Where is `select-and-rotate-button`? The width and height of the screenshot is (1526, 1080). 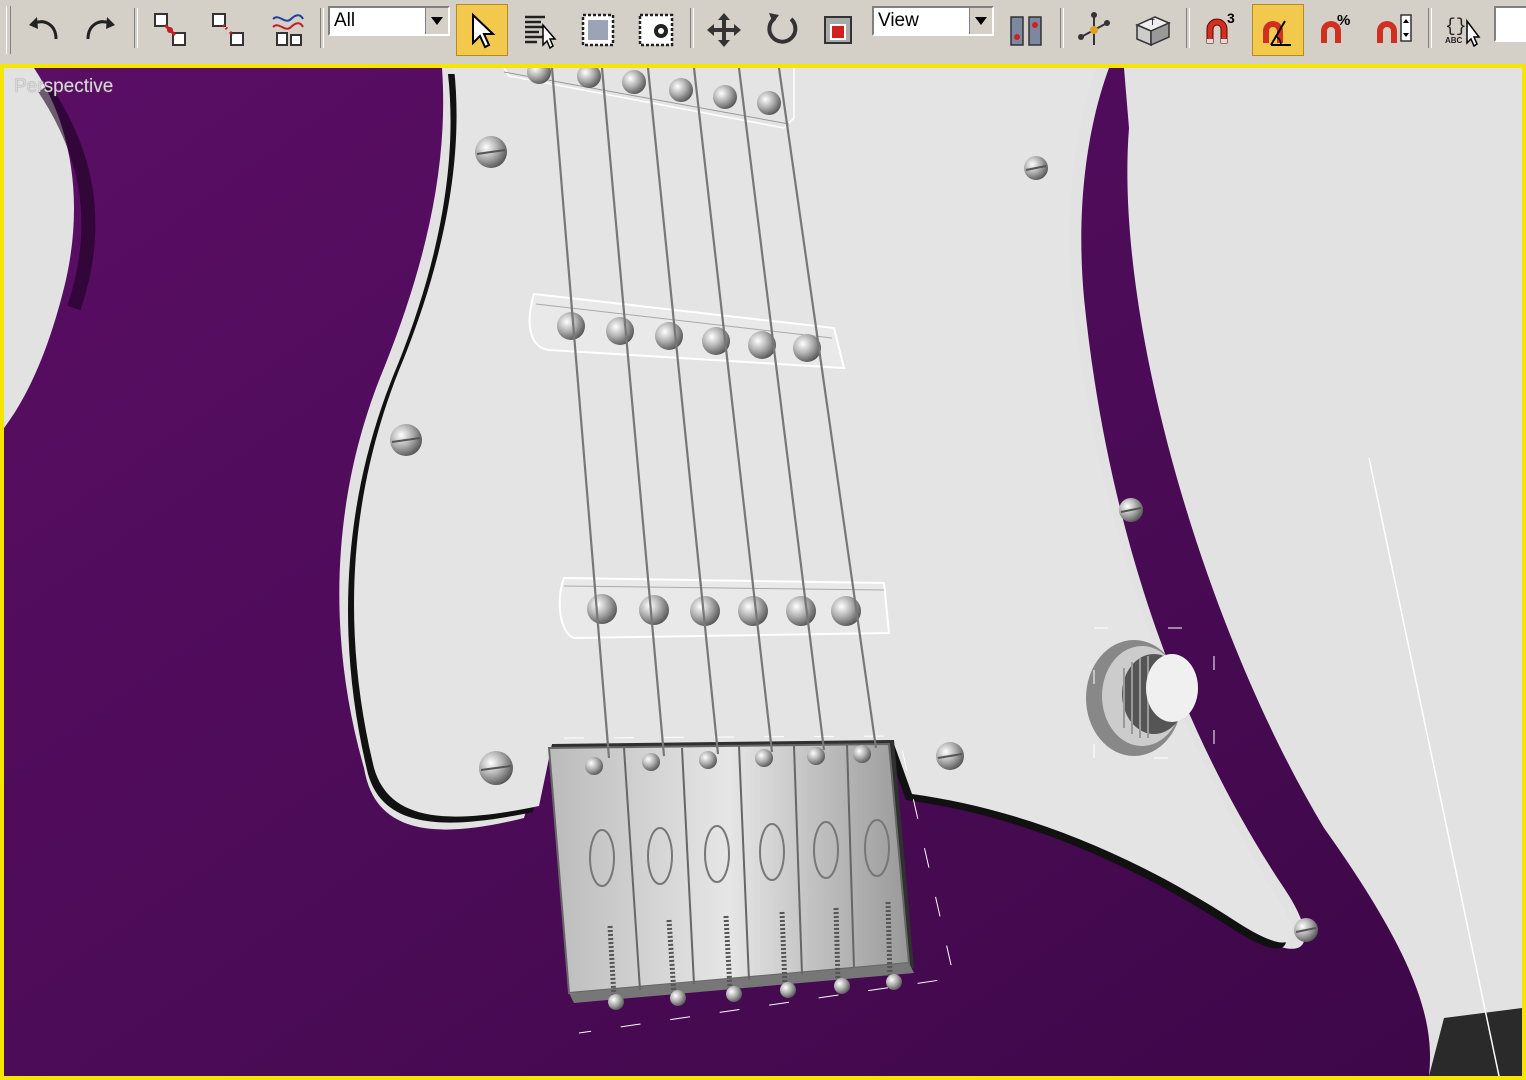
select-and-rotate-button is located at coordinates (782, 30).